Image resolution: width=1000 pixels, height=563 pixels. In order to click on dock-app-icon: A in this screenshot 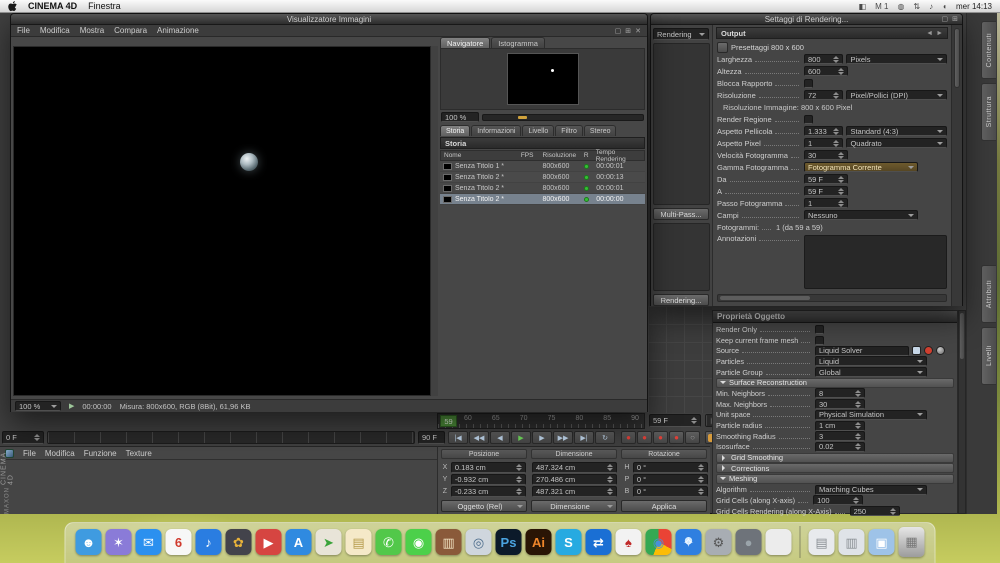, I will do `click(298, 542)`.